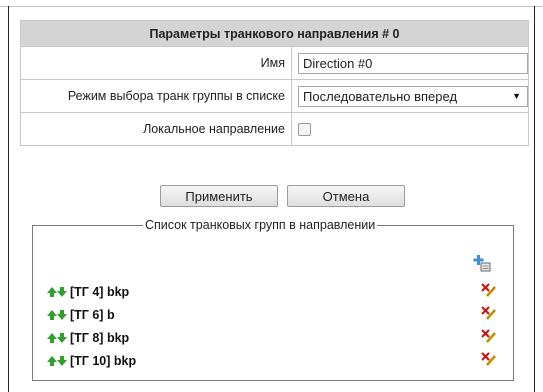  What do you see at coordinates (99, 292) in the screenshot?
I see `trunk-group-label: [ТГ 4] bkp` at bounding box center [99, 292].